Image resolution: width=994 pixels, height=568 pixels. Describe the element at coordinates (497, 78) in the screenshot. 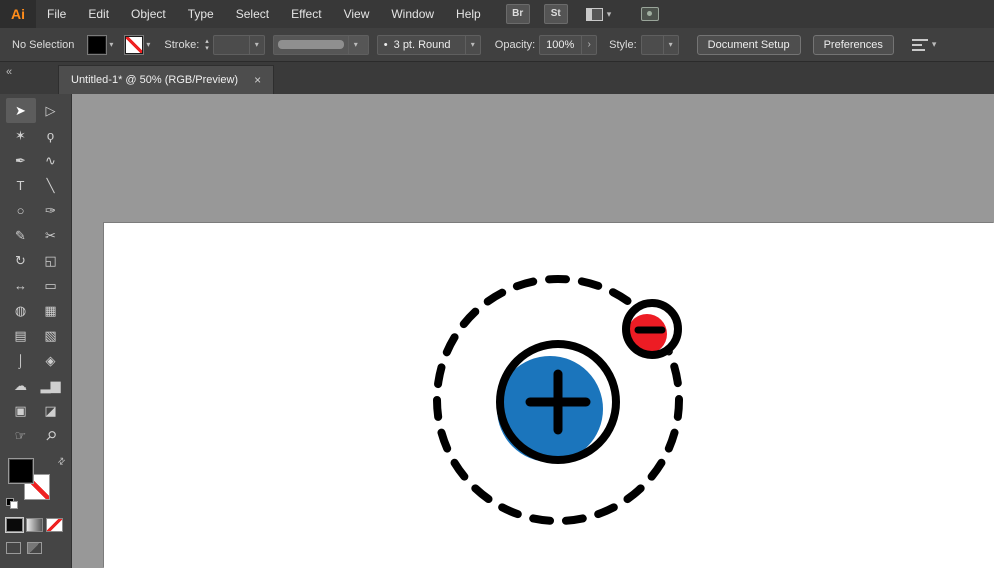

I see `document-tab-bar: « Untitled-1* @ 50% (RGB/Preview) ×` at that location.